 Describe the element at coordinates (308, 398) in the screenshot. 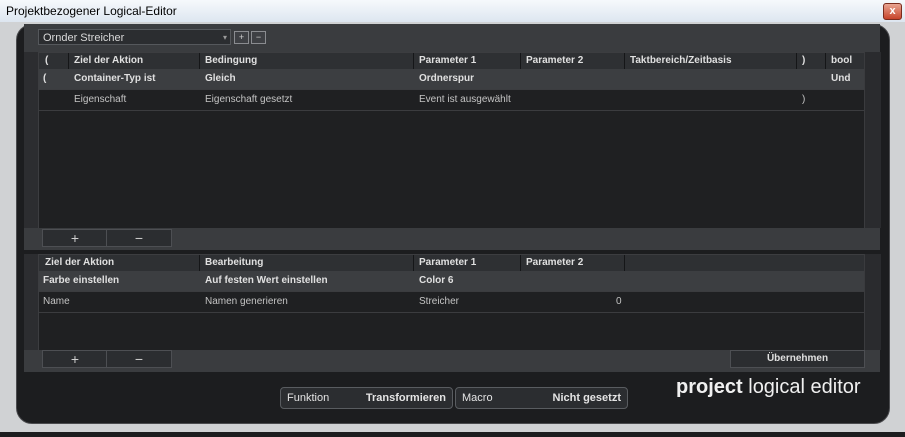

I see `function-label: Funktion` at that location.